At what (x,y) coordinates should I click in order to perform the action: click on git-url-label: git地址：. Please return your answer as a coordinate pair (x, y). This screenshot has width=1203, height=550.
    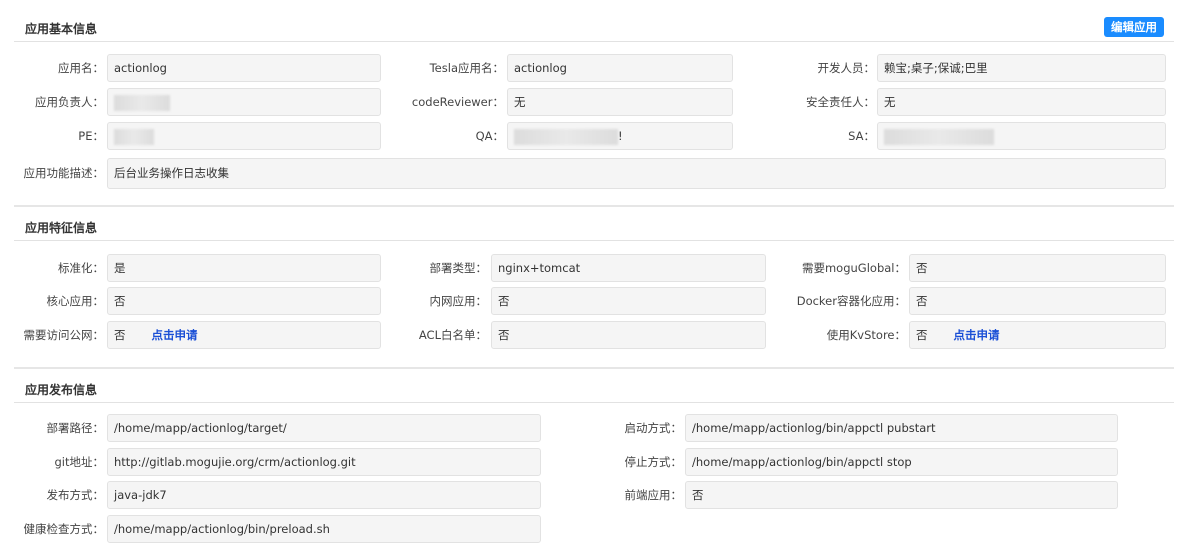
    Looking at the image, I should click on (79, 462).